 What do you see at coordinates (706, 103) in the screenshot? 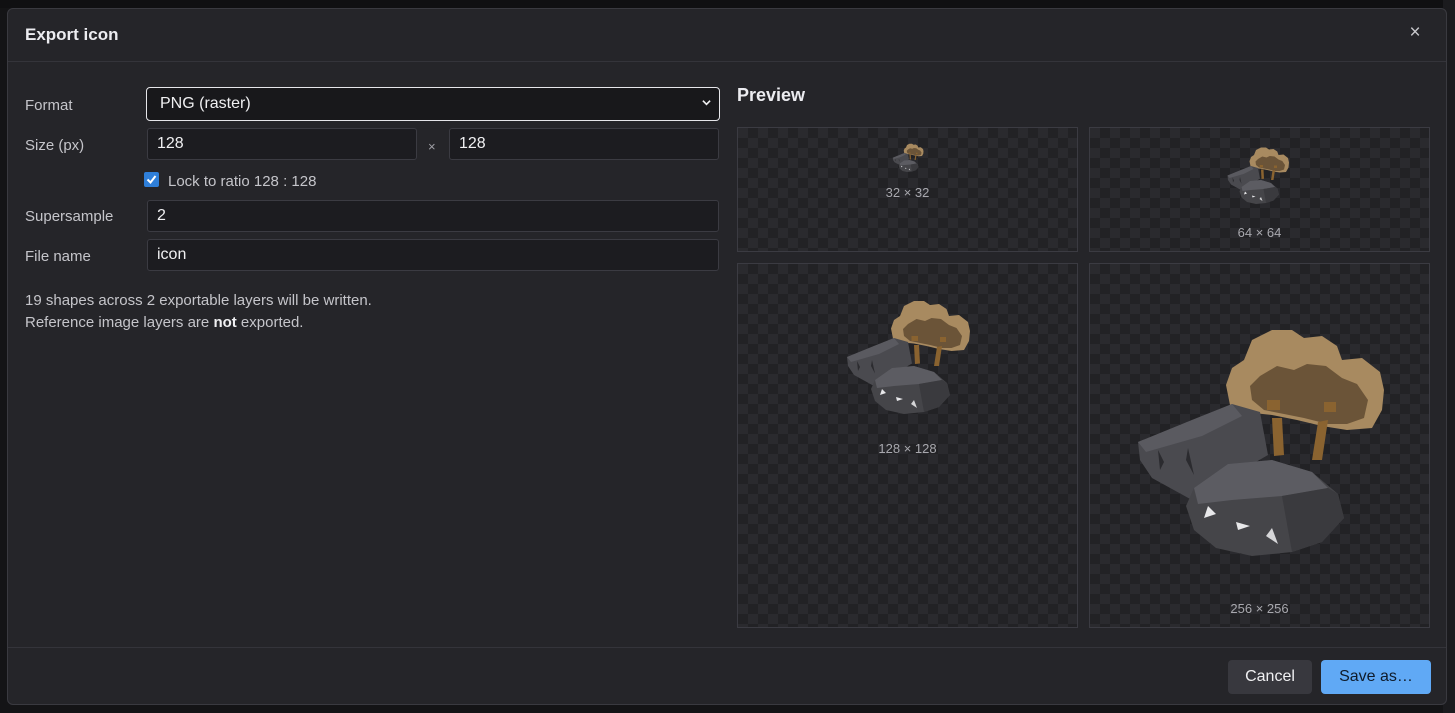
I see `chevron-down-icon` at bounding box center [706, 103].